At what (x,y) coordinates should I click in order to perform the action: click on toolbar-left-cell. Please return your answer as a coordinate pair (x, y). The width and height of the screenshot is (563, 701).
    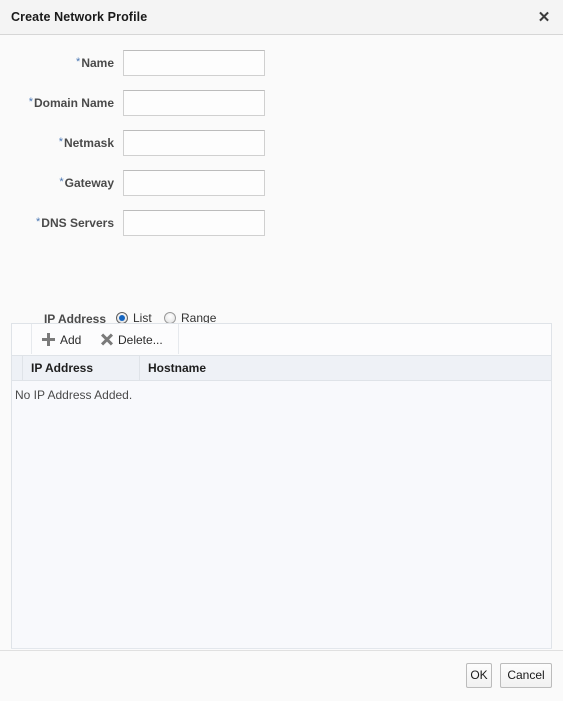
    Looking at the image, I should click on (22, 339).